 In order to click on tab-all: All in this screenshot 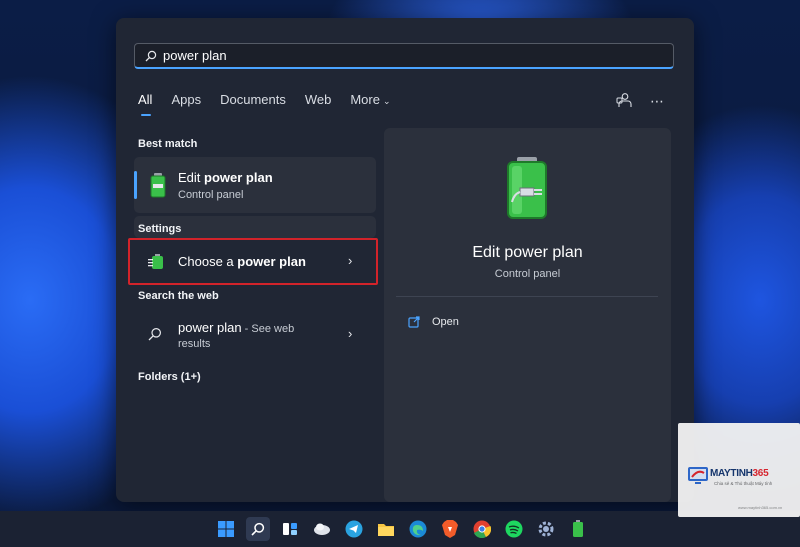, I will do `click(145, 104)`.